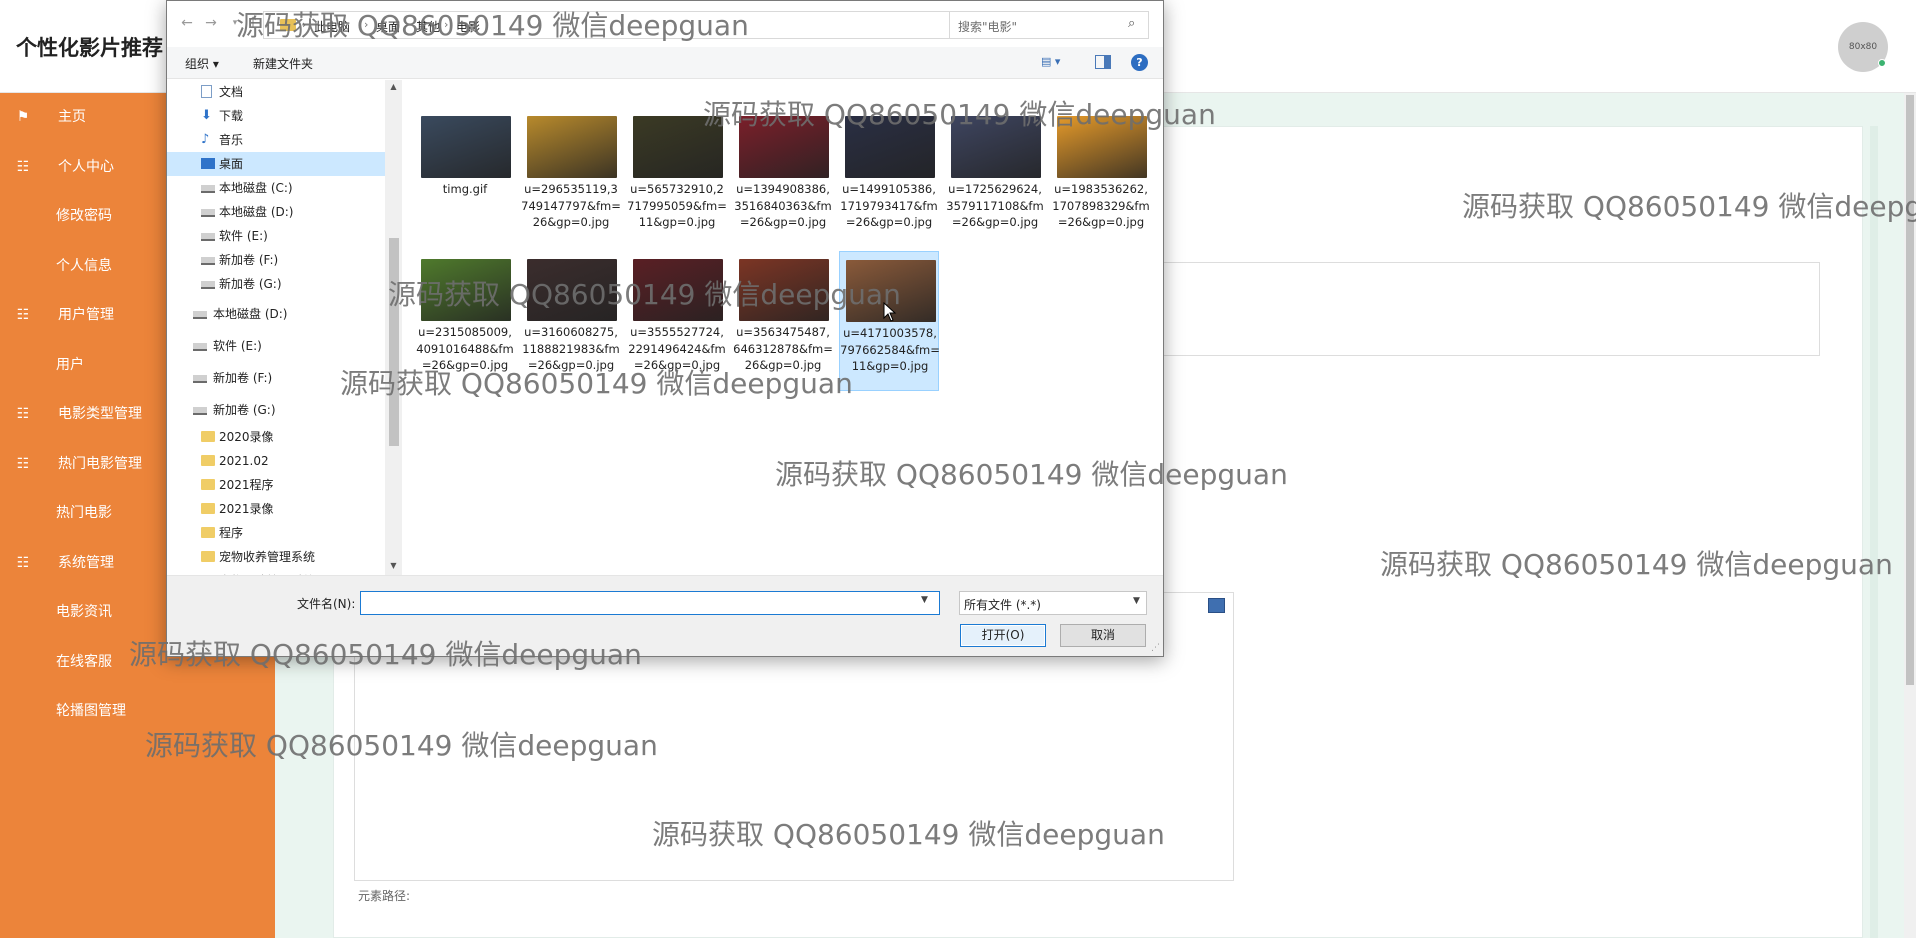 This screenshot has height=938, width=1916. Describe the element at coordinates (394, 342) in the screenshot. I see `navigation-scroll-thumb` at that location.